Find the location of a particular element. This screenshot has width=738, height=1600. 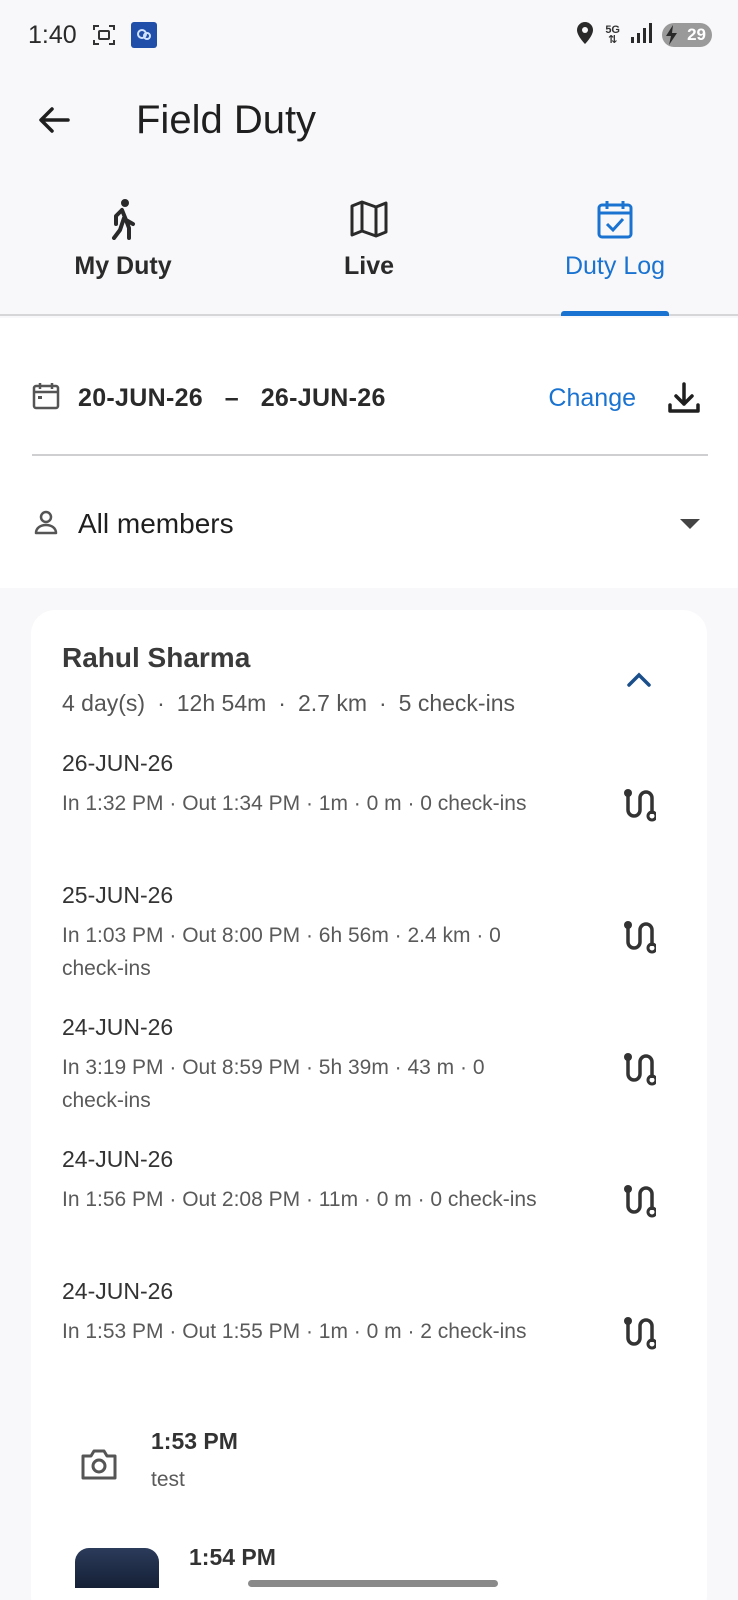

app-bar: Field Duty is located at coordinates (369, 120).